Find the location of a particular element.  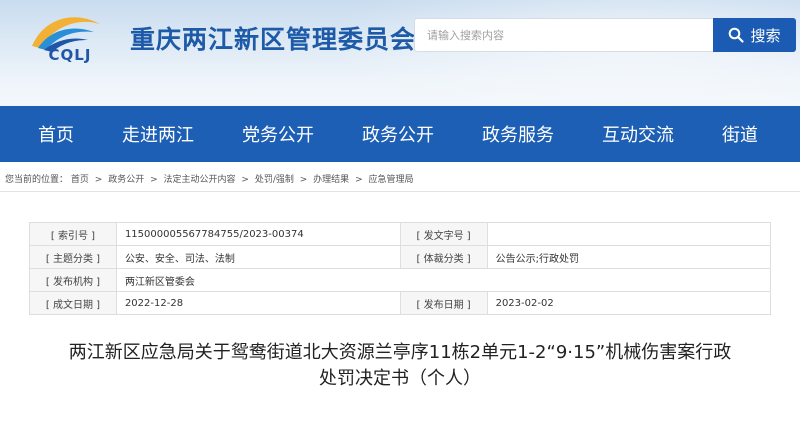

issuing-agency-label: [ 发布机构 ] is located at coordinates (73, 280).